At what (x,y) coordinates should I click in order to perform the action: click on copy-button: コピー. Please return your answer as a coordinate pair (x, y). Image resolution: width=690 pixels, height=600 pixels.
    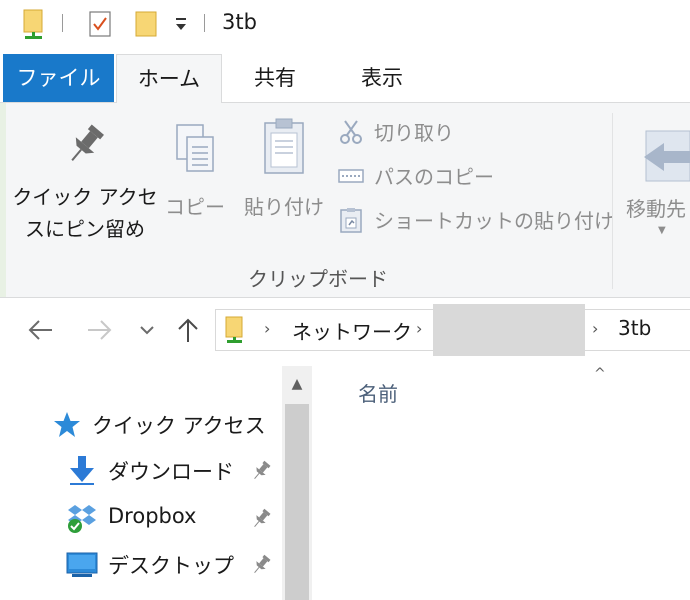
    Looking at the image, I should click on (195, 170).